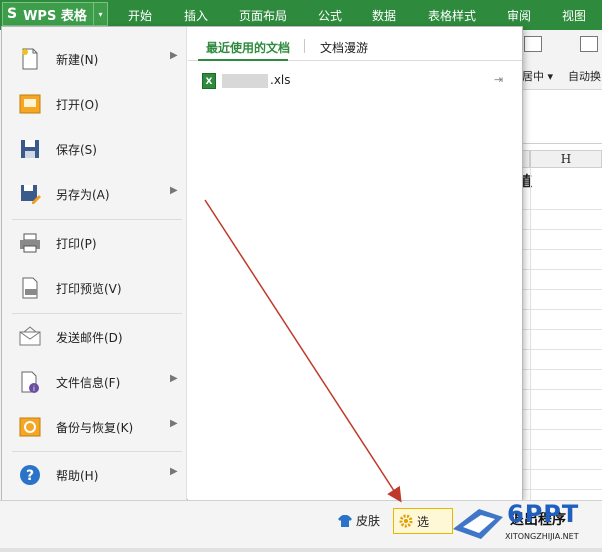 Image resolution: width=602 pixels, height=552 pixels. I want to click on menu-item-label: 备份与恢复(K), so click(95, 428).